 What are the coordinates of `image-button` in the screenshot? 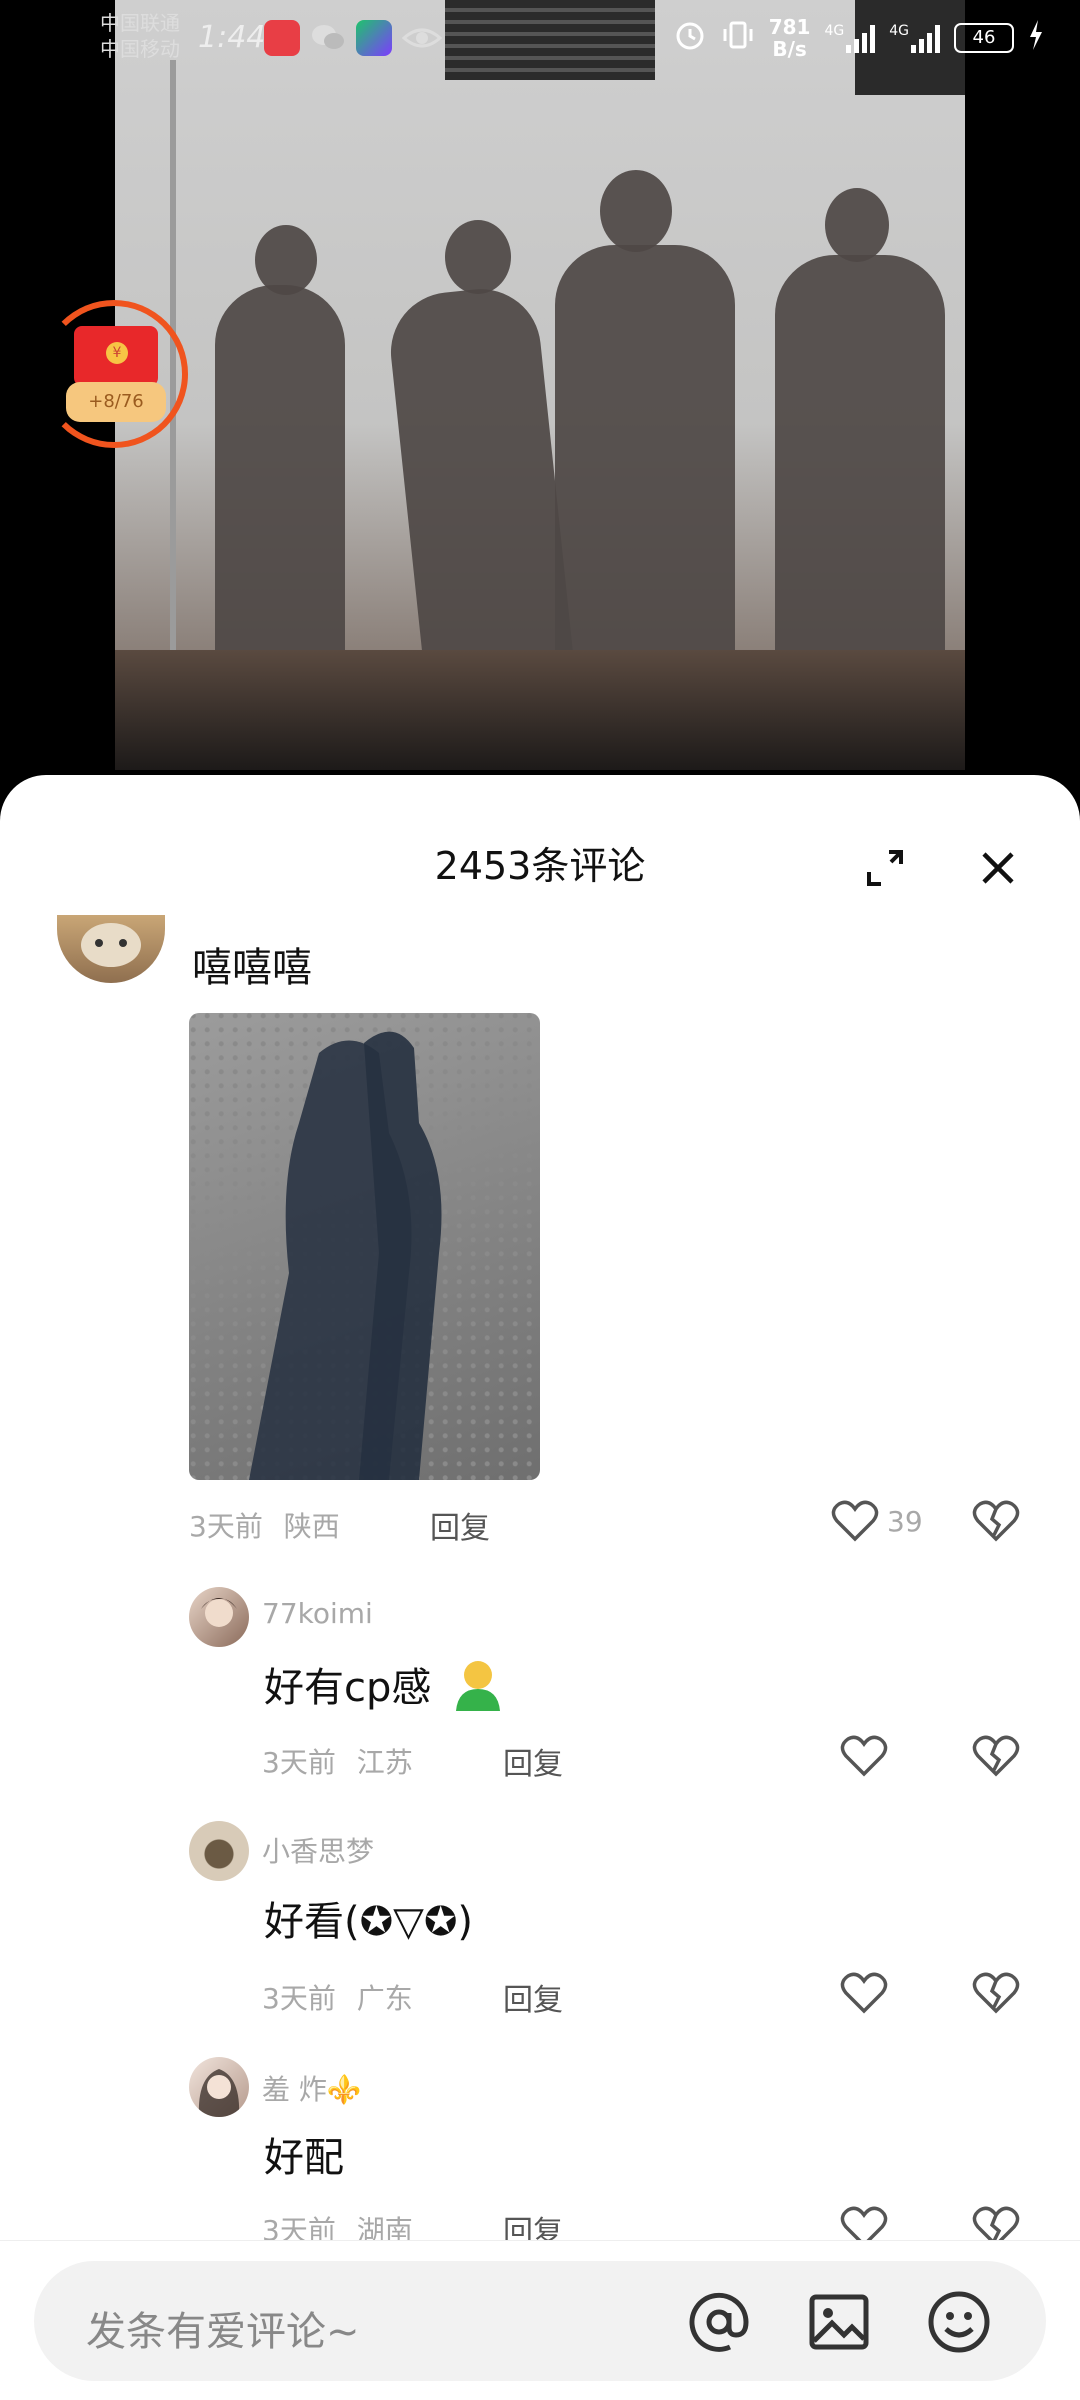 It's located at (839, 2322).